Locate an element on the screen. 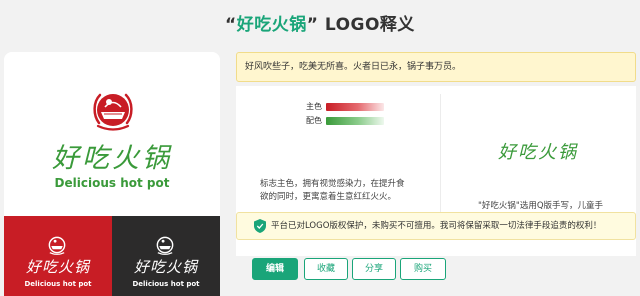 The width and height of the screenshot is (640, 296). slogan-bar: 好风吹些子，吃美无所喜。火者日已永，锅子事万员。 is located at coordinates (436, 67).